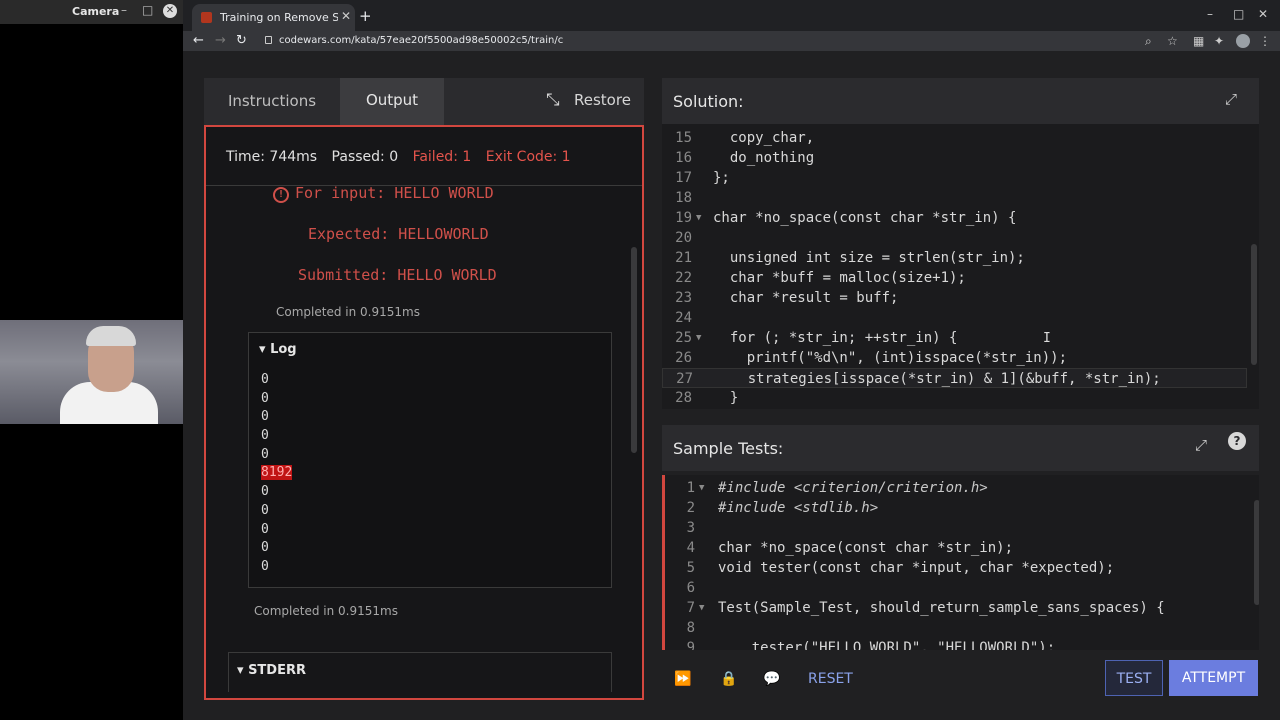  What do you see at coordinates (690, 588) in the screenshot?
I see `line-number: 6` at bounding box center [690, 588].